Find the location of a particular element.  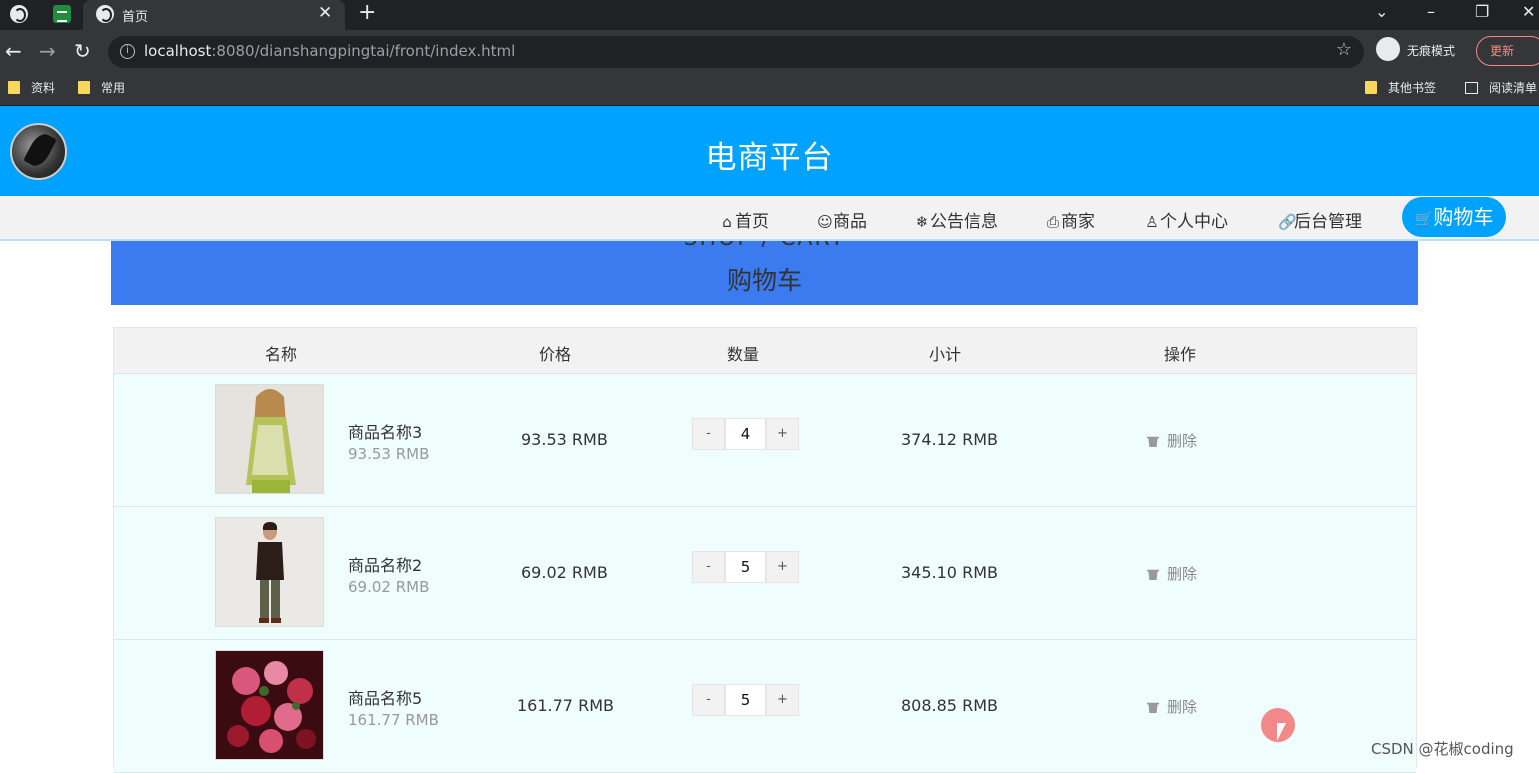

cart-banner: SHOP / CART 购物车 is located at coordinates (764, 273).